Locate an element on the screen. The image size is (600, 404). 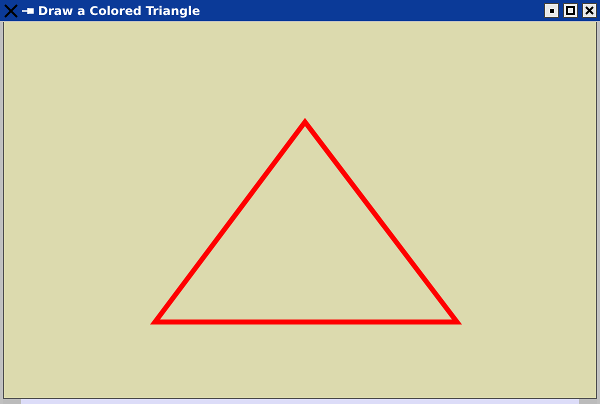
close-button is located at coordinates (589, 10).